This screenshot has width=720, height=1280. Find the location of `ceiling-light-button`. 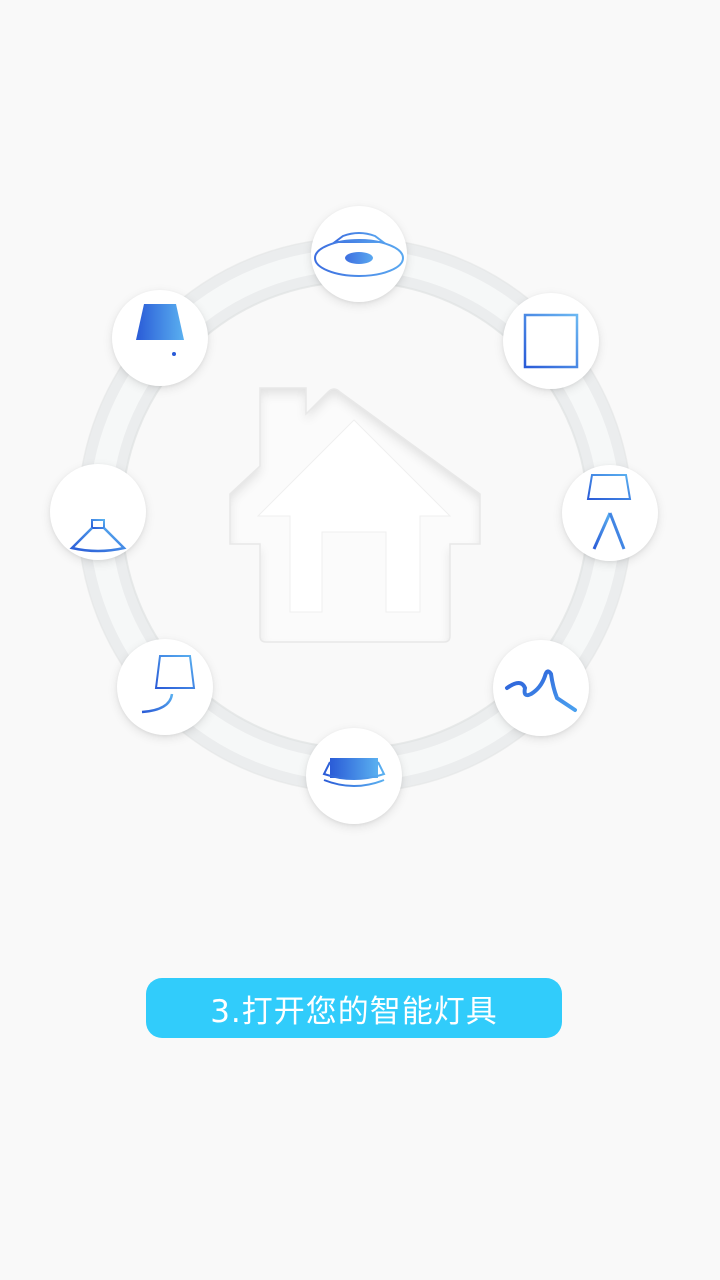

ceiling-light-button is located at coordinates (359, 254).